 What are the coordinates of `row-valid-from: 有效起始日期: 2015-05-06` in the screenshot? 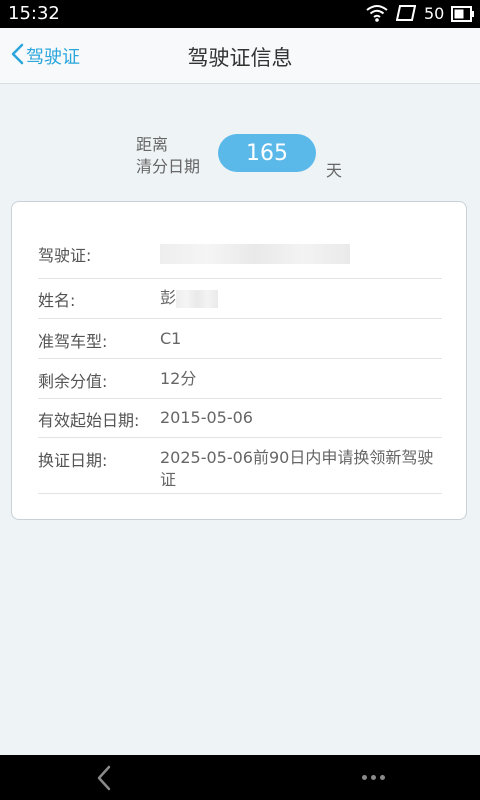 It's located at (240, 422).